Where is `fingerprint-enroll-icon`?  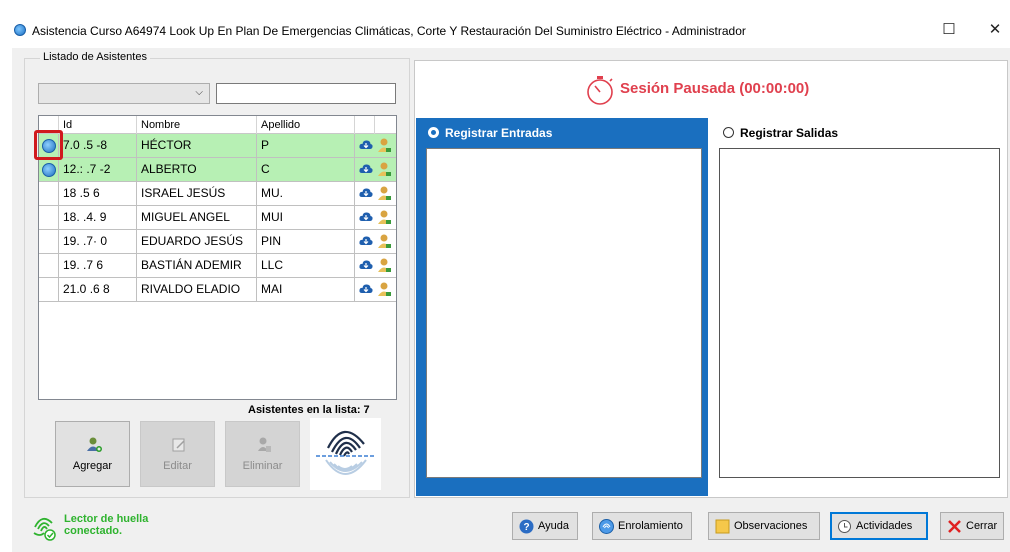 fingerprint-enroll-icon is located at coordinates (606, 526).